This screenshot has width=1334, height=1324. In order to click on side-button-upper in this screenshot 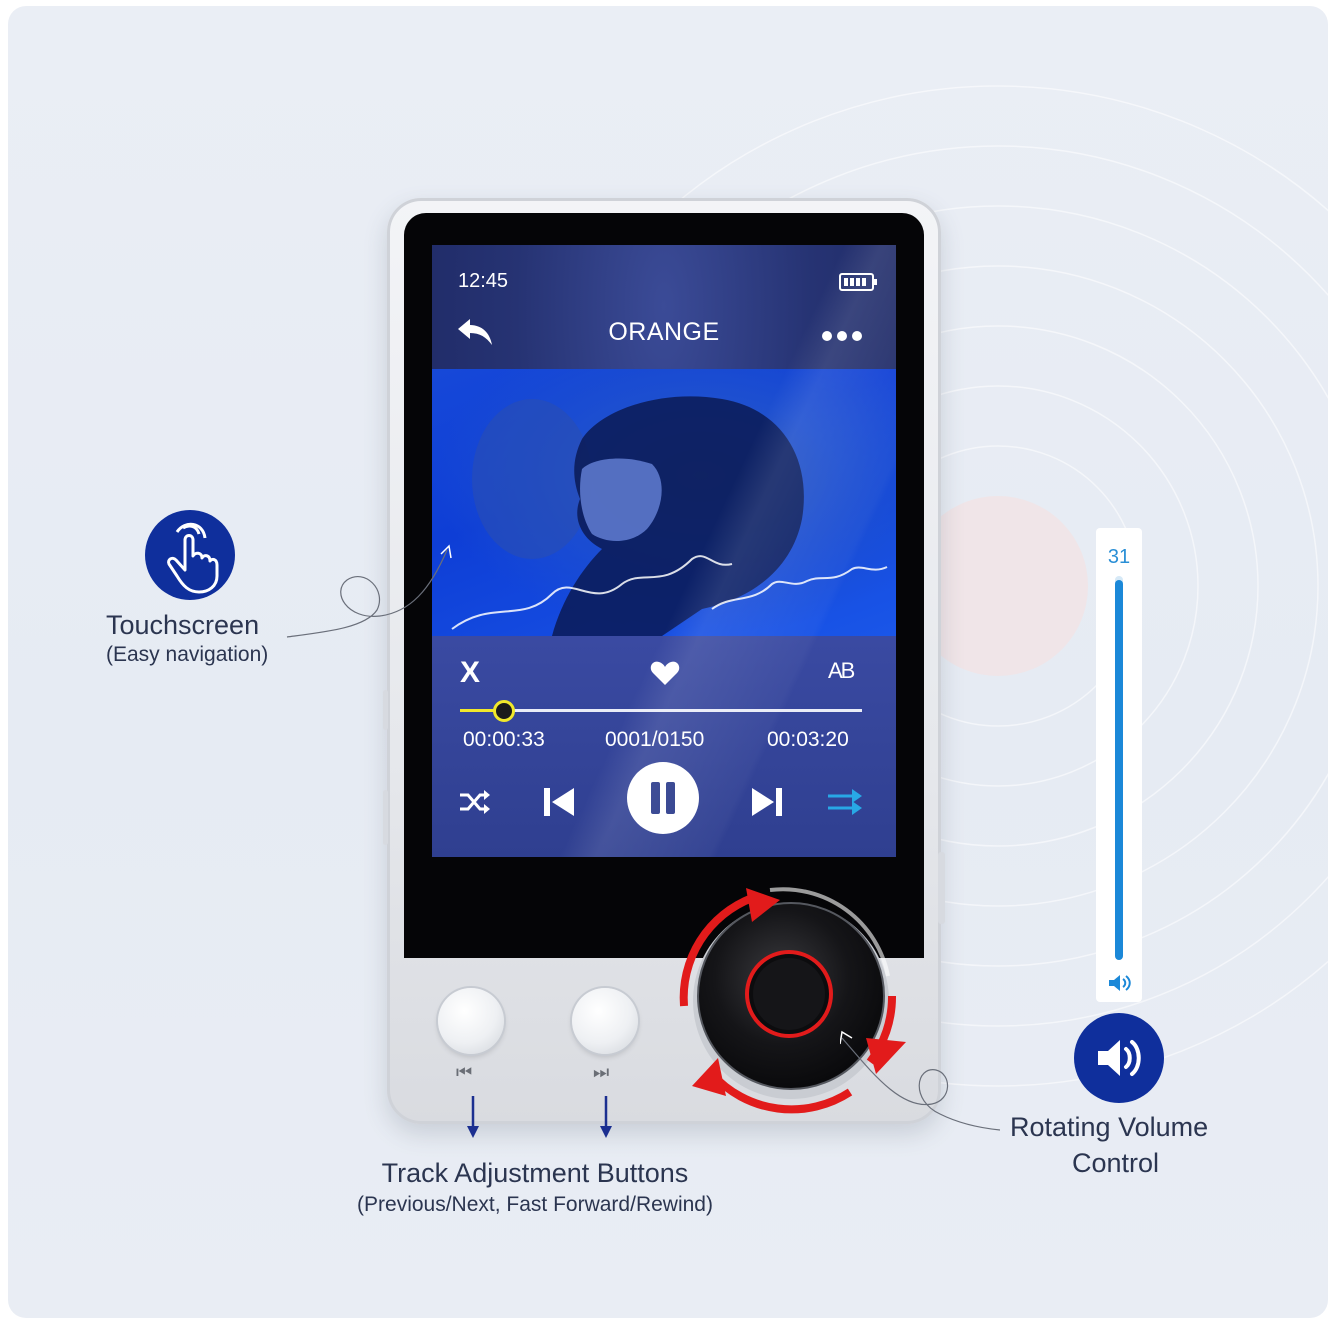, I will do `click(385, 710)`.